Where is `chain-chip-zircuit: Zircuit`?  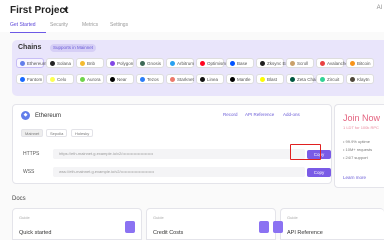 chain-chip-zircuit: Zircuit is located at coordinates (330, 79).